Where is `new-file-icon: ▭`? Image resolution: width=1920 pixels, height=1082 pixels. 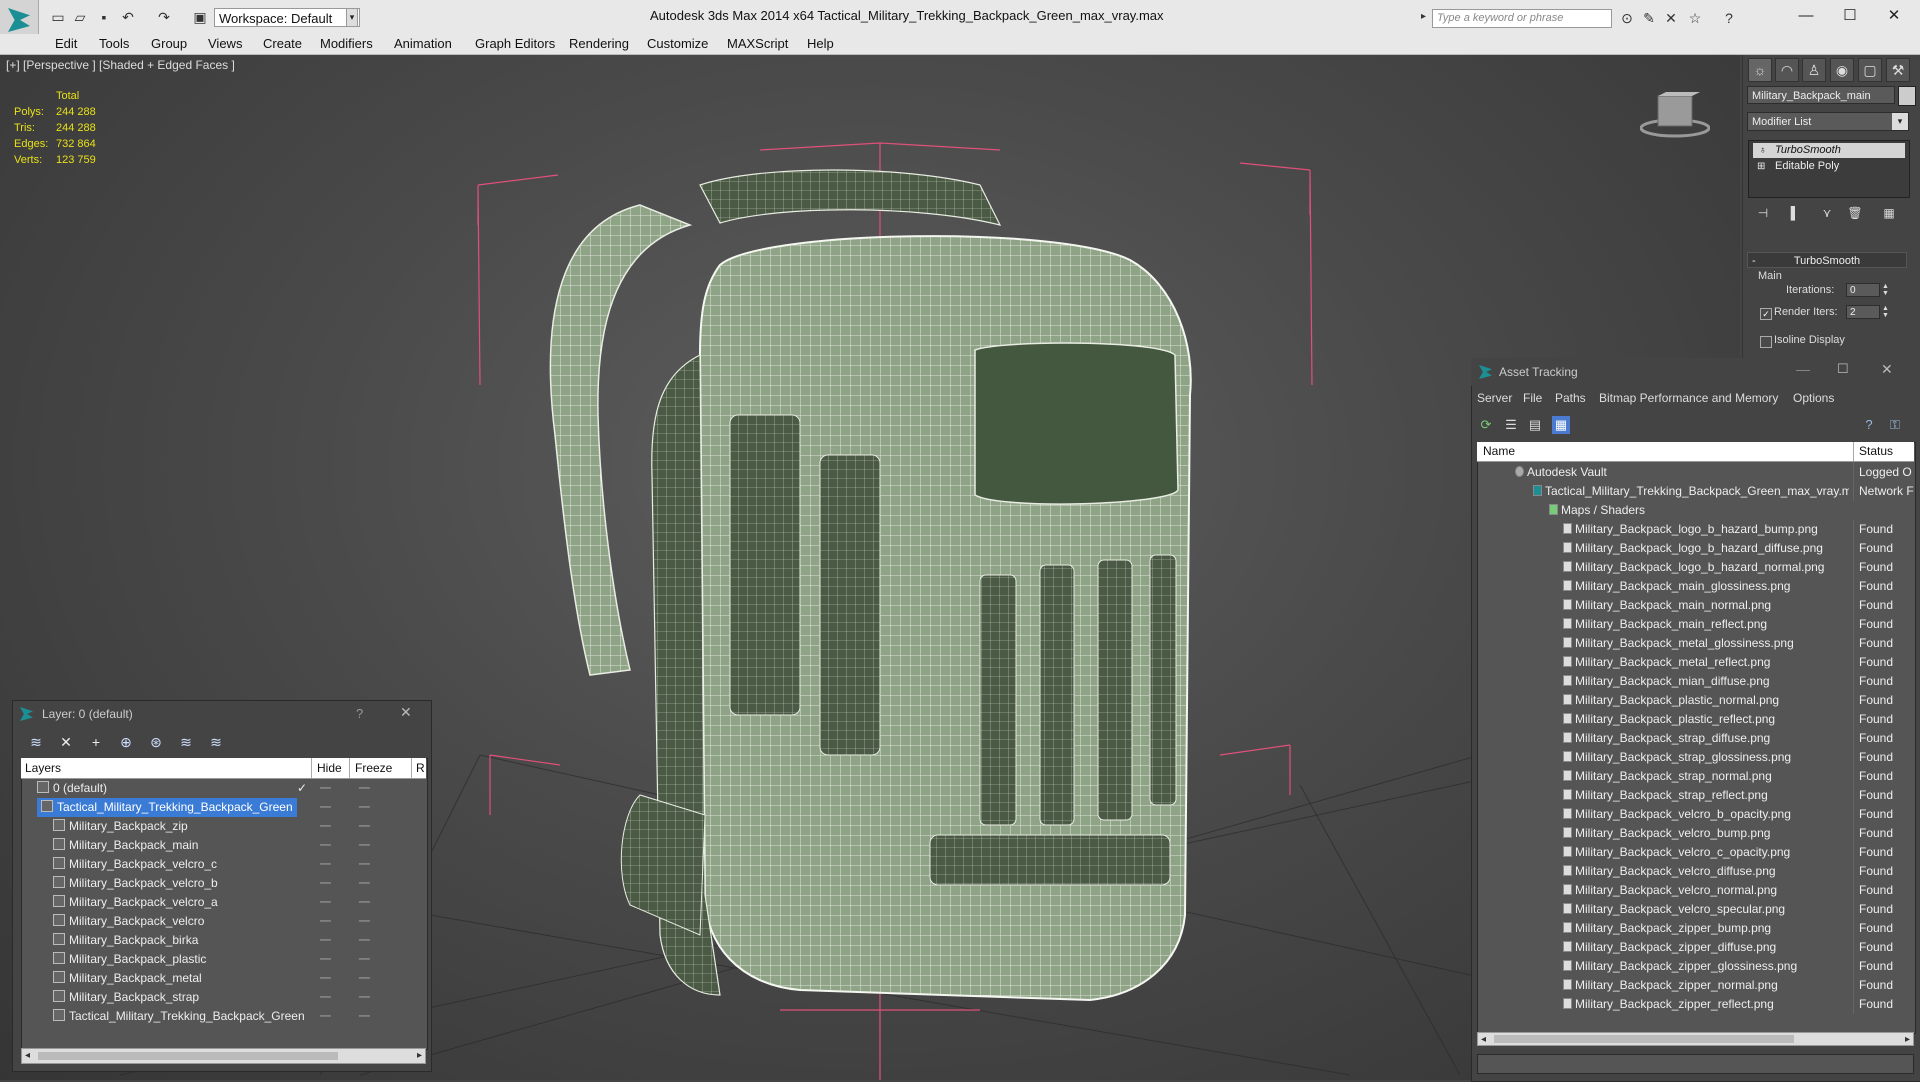 new-file-icon: ▭ is located at coordinates (58, 17).